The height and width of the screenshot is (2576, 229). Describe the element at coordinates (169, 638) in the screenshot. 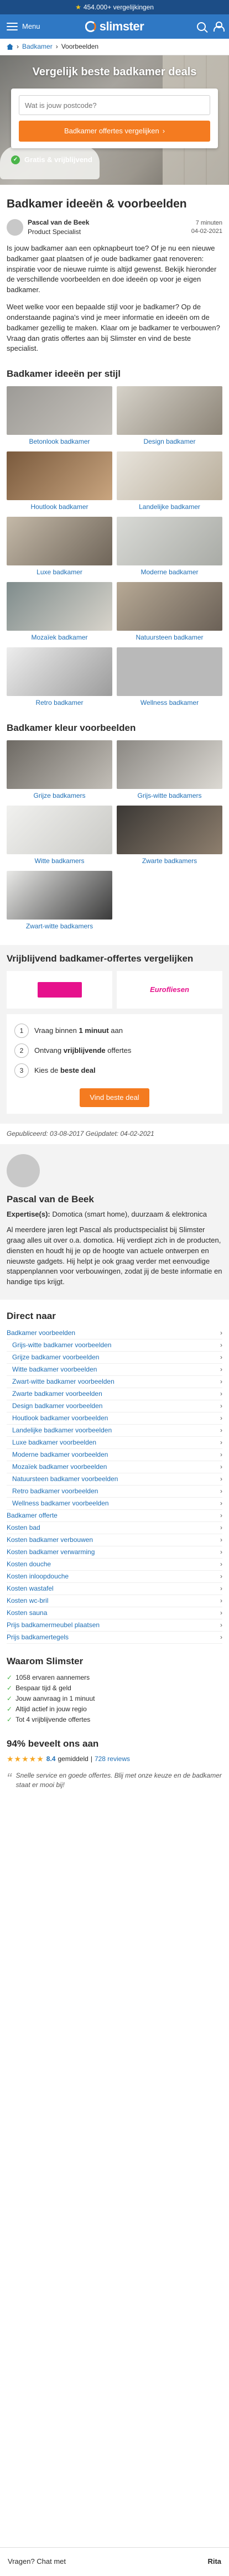

I see `card-label: Natuursteen badkamer` at that location.